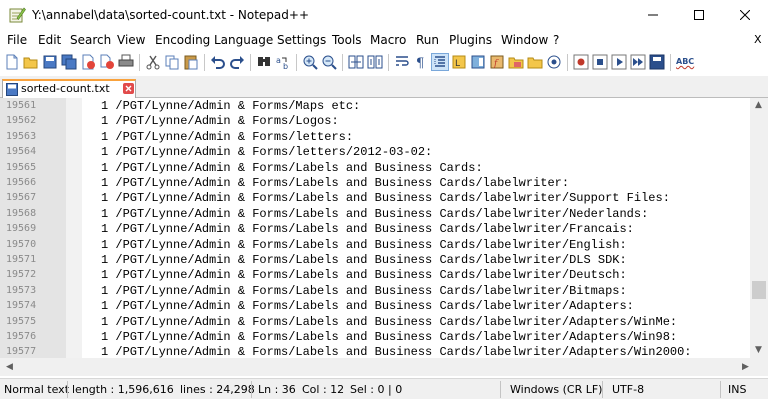 The image size is (768, 399). I want to click on open-file-icon, so click(31, 62).